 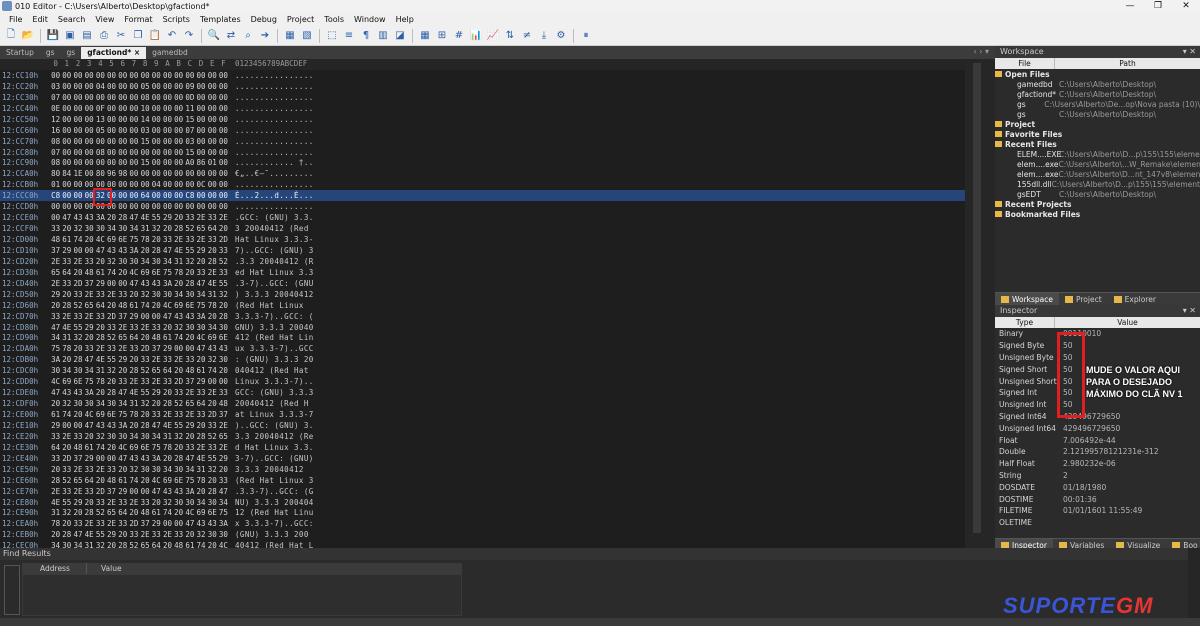 What do you see at coordinates (133, 239) in the screenshot?
I see `hex-byte: 75` at bounding box center [133, 239].